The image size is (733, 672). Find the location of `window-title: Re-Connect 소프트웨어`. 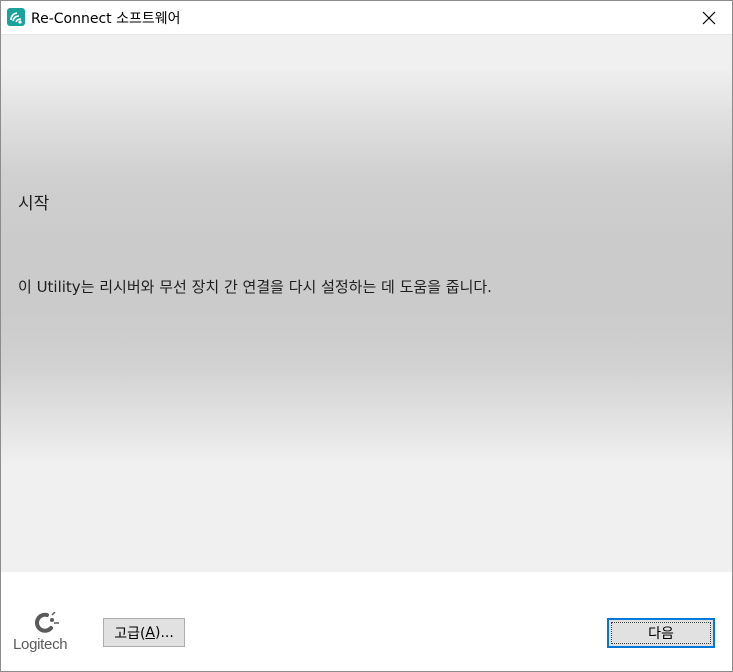

window-title: Re-Connect 소프트웨어 is located at coordinates (106, 19).